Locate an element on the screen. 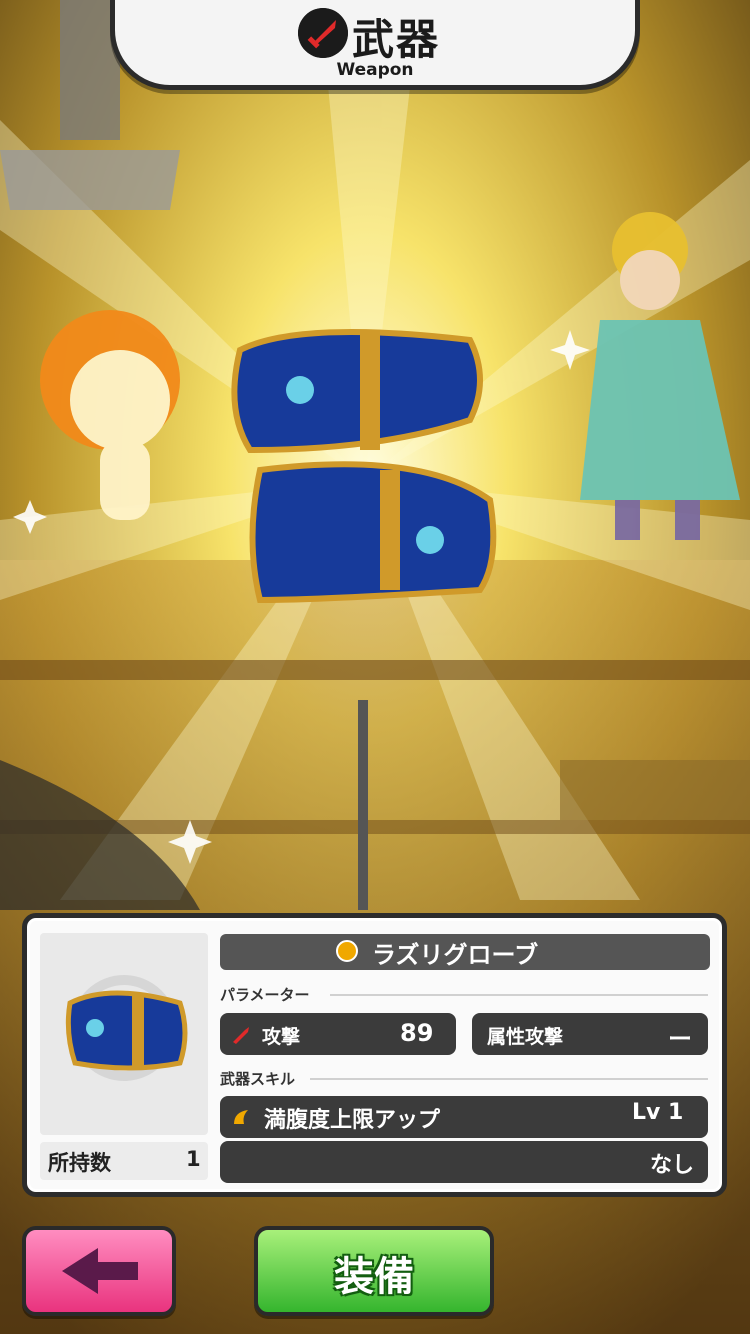 The image size is (750, 1334). orb-icon is located at coordinates (347, 951).